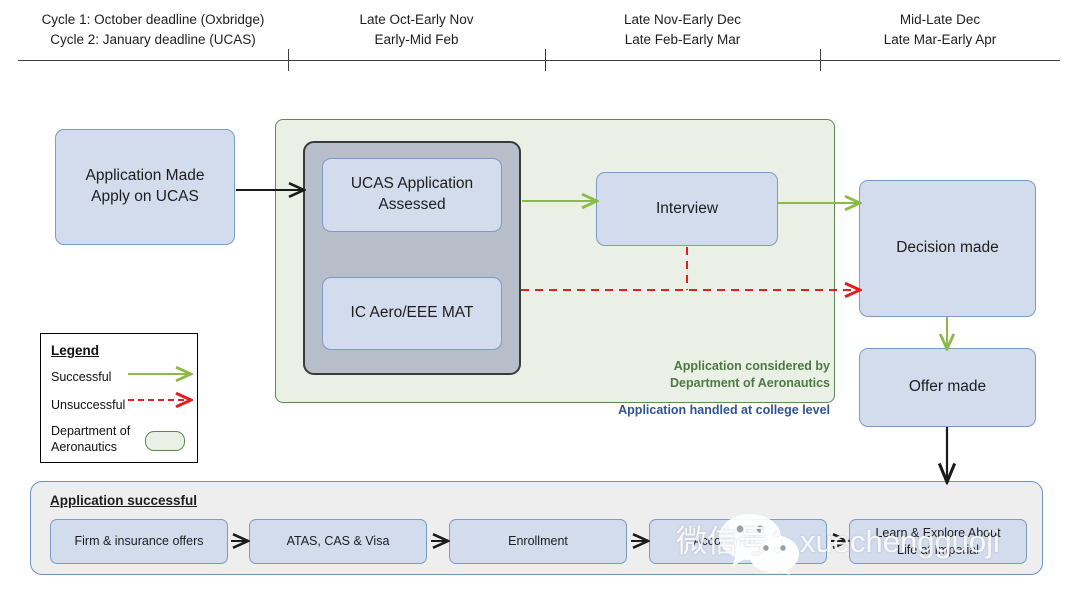  Describe the element at coordinates (682, 19) in the screenshot. I see `timeline-label-3-line1: Late Nov-Early Dec` at that location.